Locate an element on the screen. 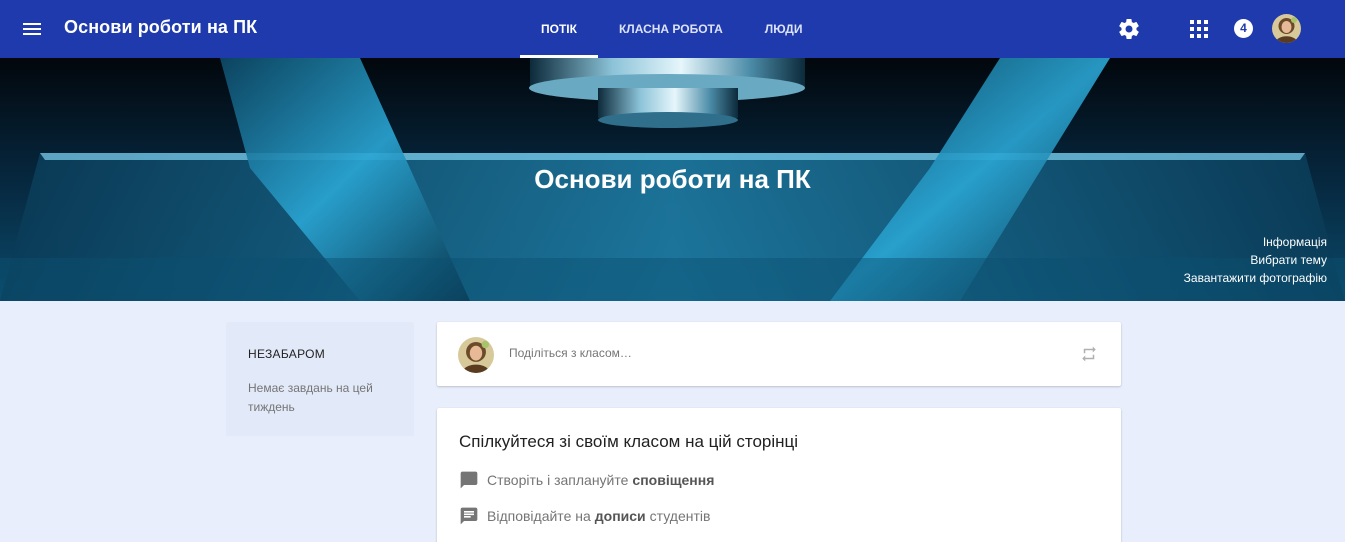  choose-theme-link: Вибрати тему is located at coordinates (1255, 260).